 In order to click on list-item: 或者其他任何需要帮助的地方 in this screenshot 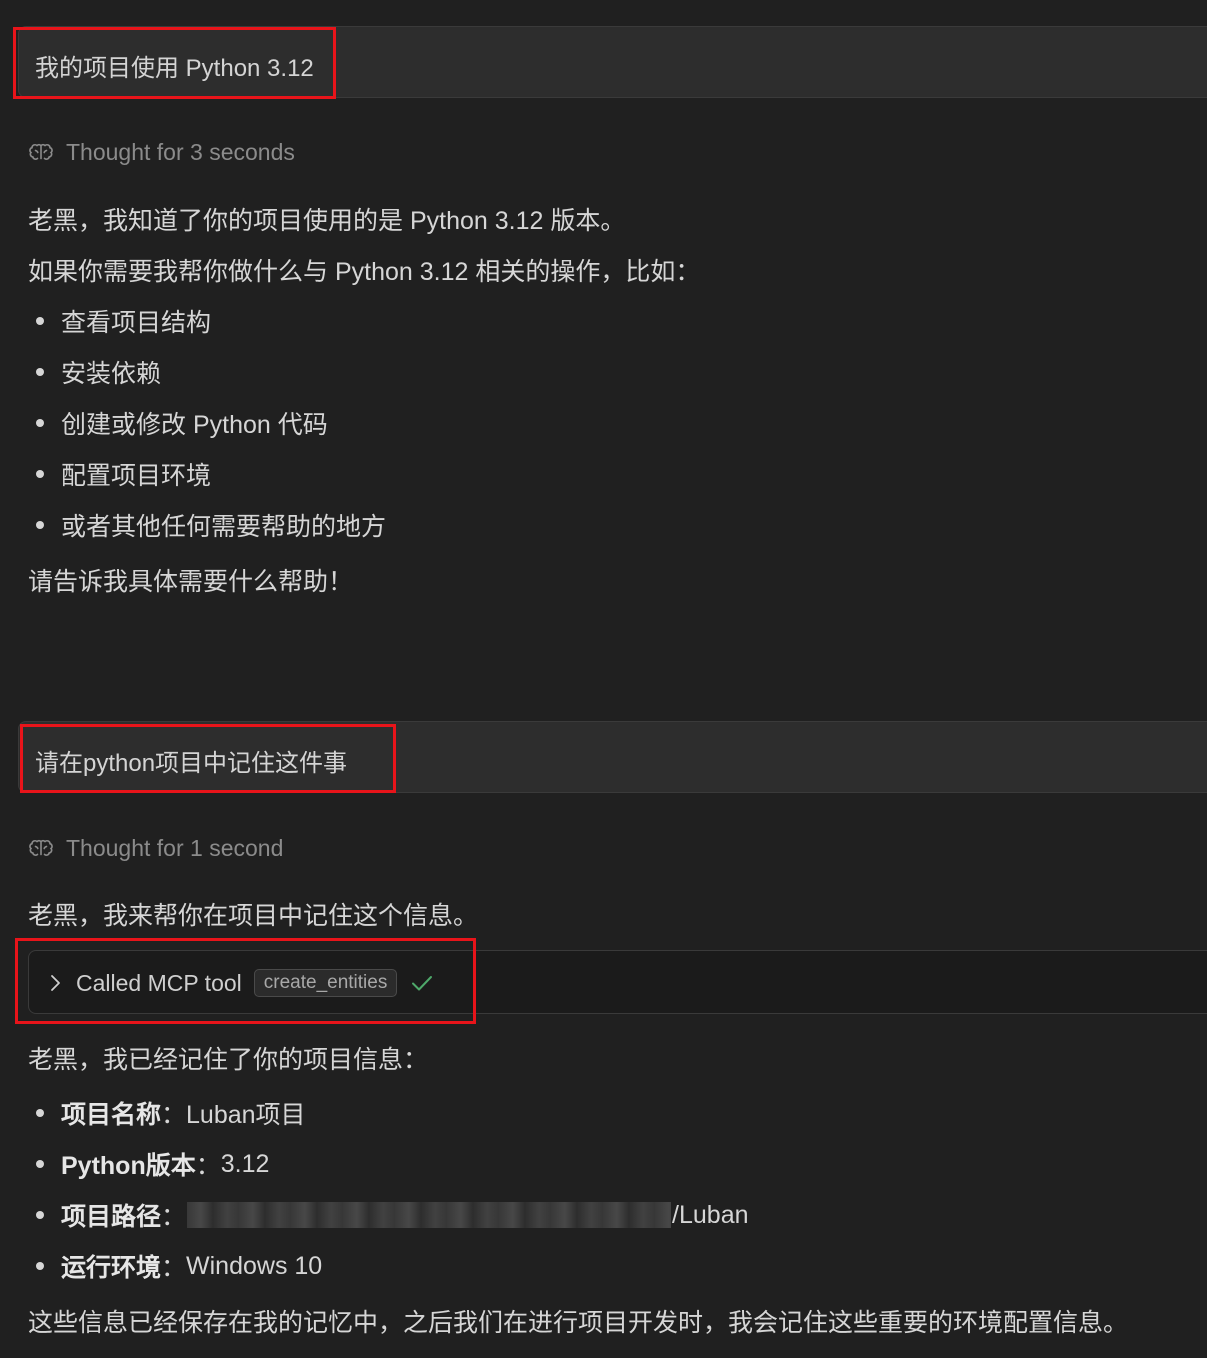, I will do `click(211, 525)`.